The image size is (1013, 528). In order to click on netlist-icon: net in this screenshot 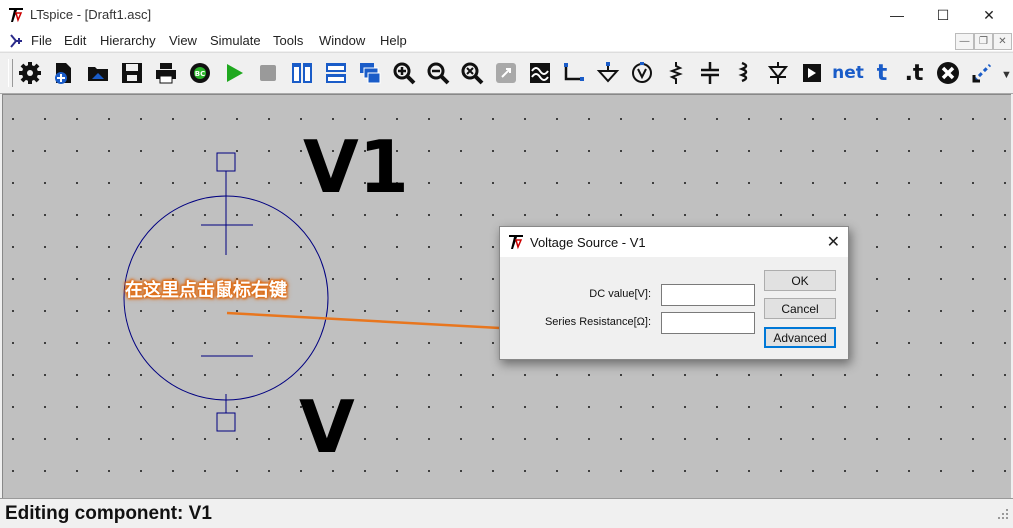, I will do `click(848, 73)`.